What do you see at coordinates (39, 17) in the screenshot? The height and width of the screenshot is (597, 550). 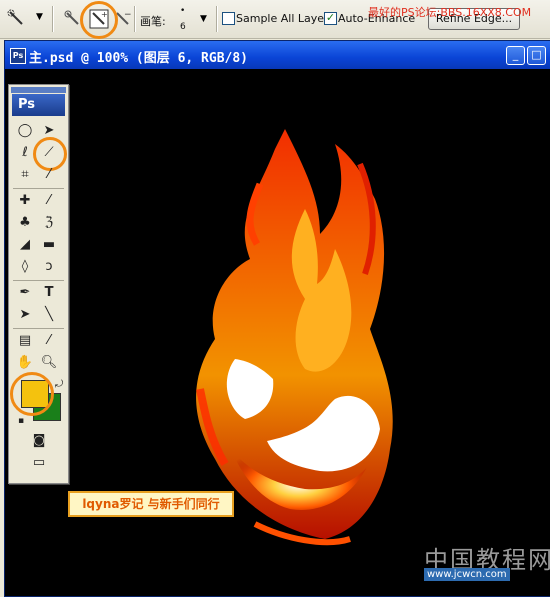 I see `preset-dropdown-arrow-icon: ▼` at bounding box center [39, 17].